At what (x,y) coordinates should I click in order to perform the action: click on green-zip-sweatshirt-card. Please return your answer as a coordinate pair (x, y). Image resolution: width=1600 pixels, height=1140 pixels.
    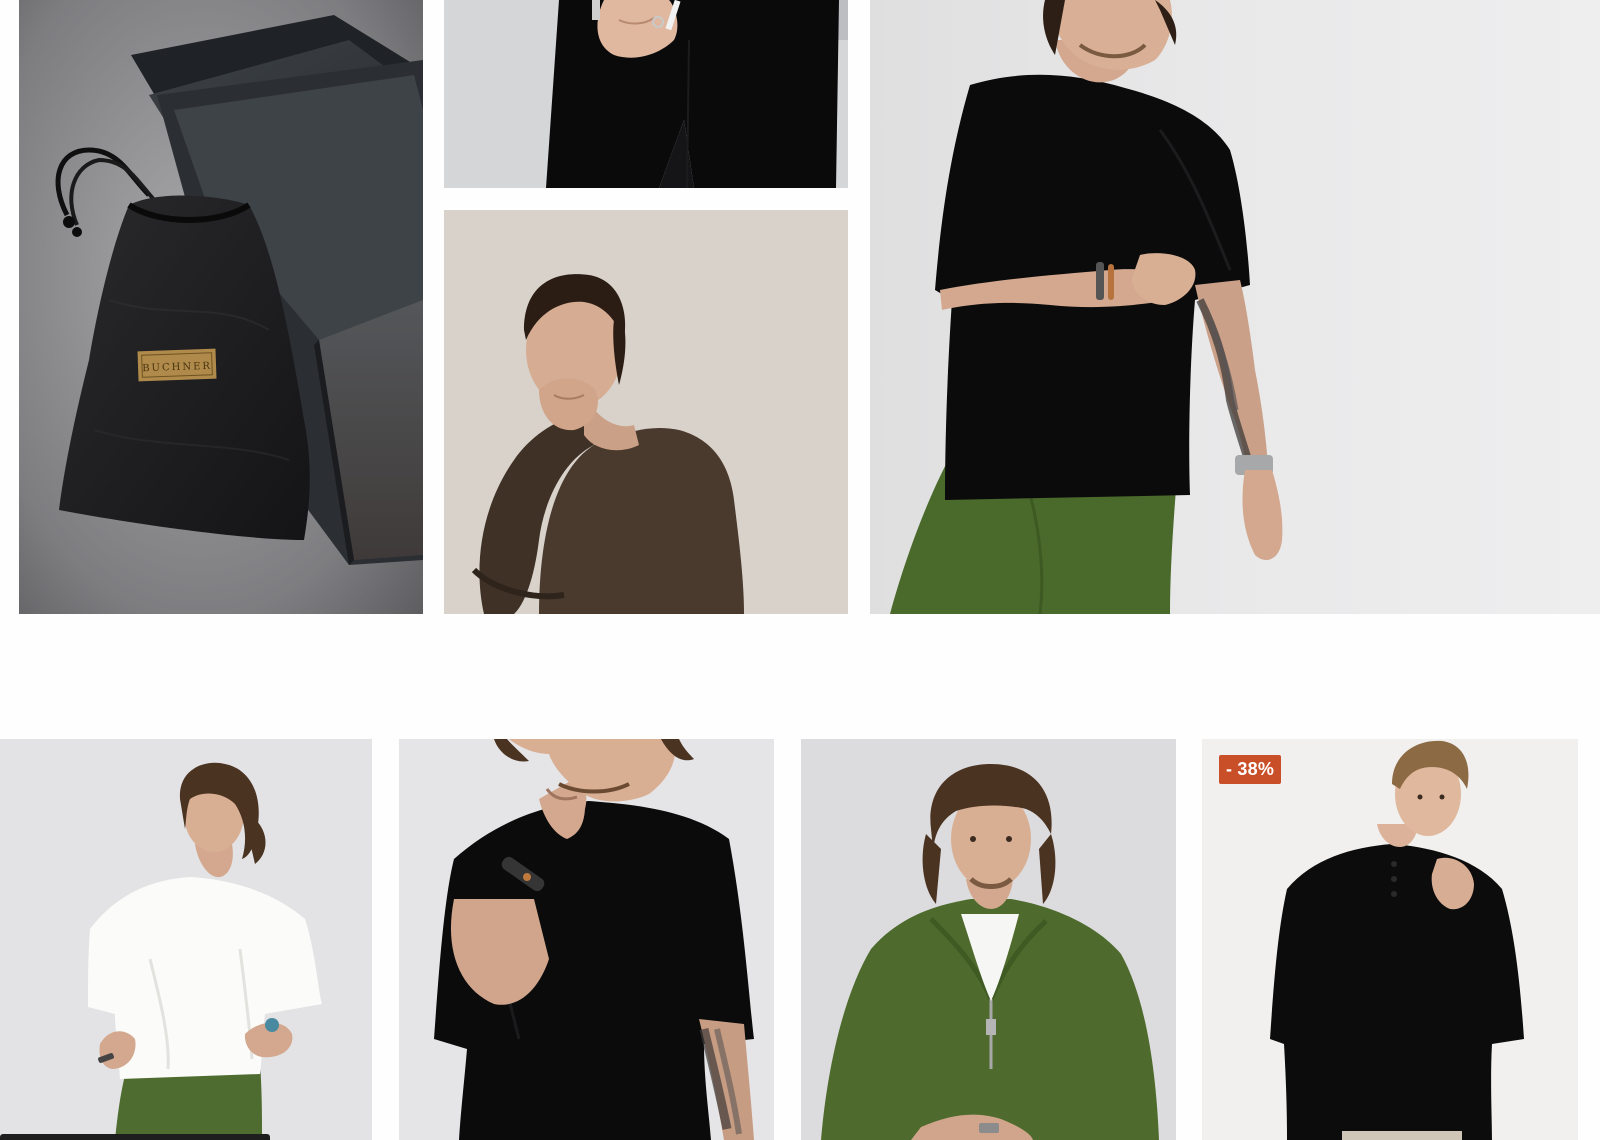
    Looking at the image, I should click on (988, 939).